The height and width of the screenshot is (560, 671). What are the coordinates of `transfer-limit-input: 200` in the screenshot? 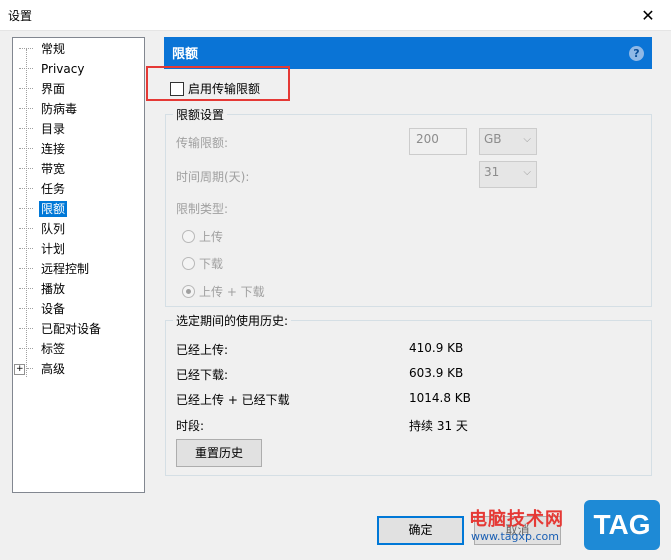 It's located at (438, 141).